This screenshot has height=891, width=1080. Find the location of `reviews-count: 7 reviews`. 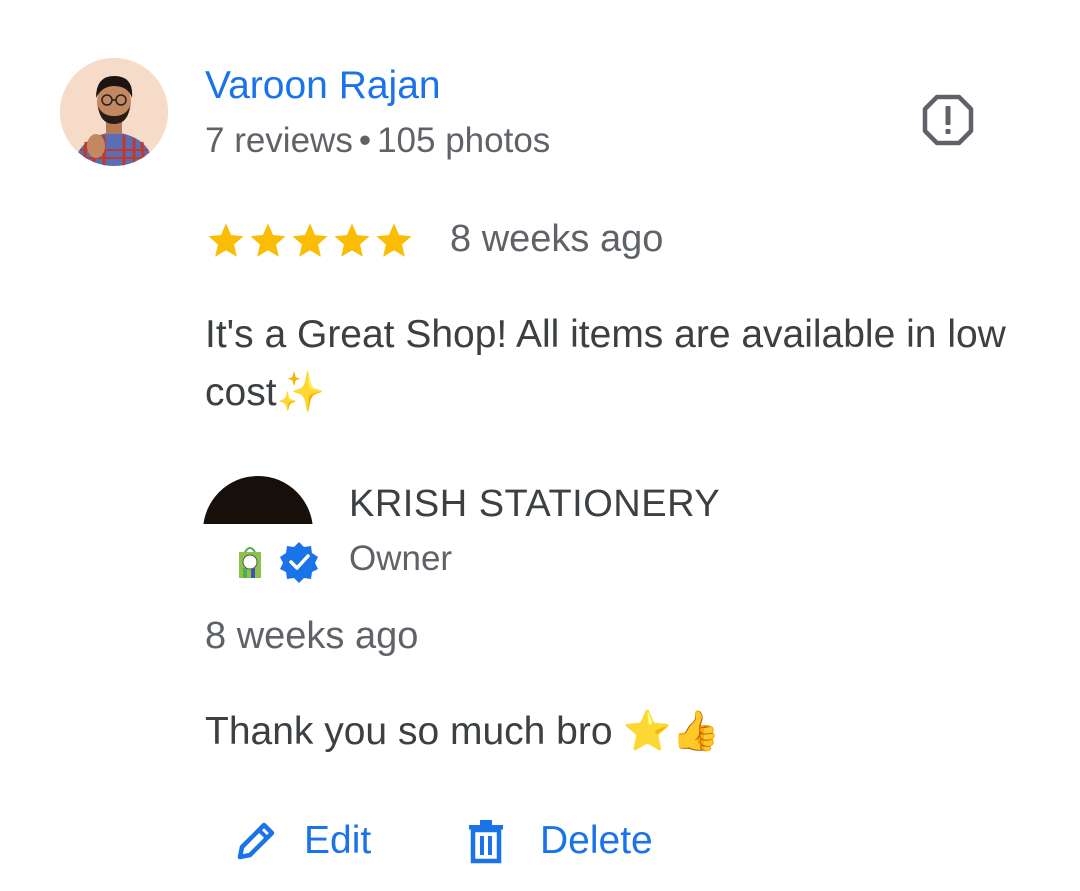

reviews-count: 7 reviews is located at coordinates (279, 140).